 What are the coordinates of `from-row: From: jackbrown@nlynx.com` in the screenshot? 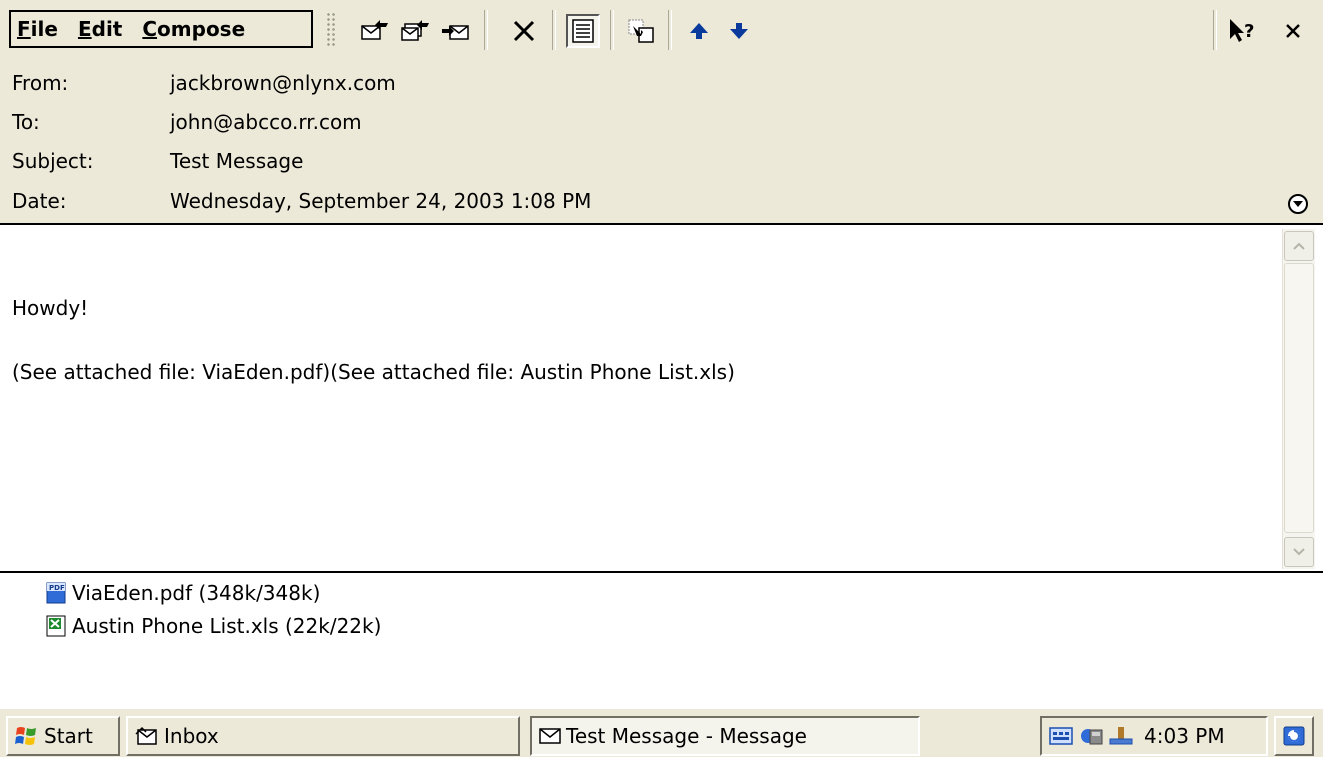 It's located at (662, 83).